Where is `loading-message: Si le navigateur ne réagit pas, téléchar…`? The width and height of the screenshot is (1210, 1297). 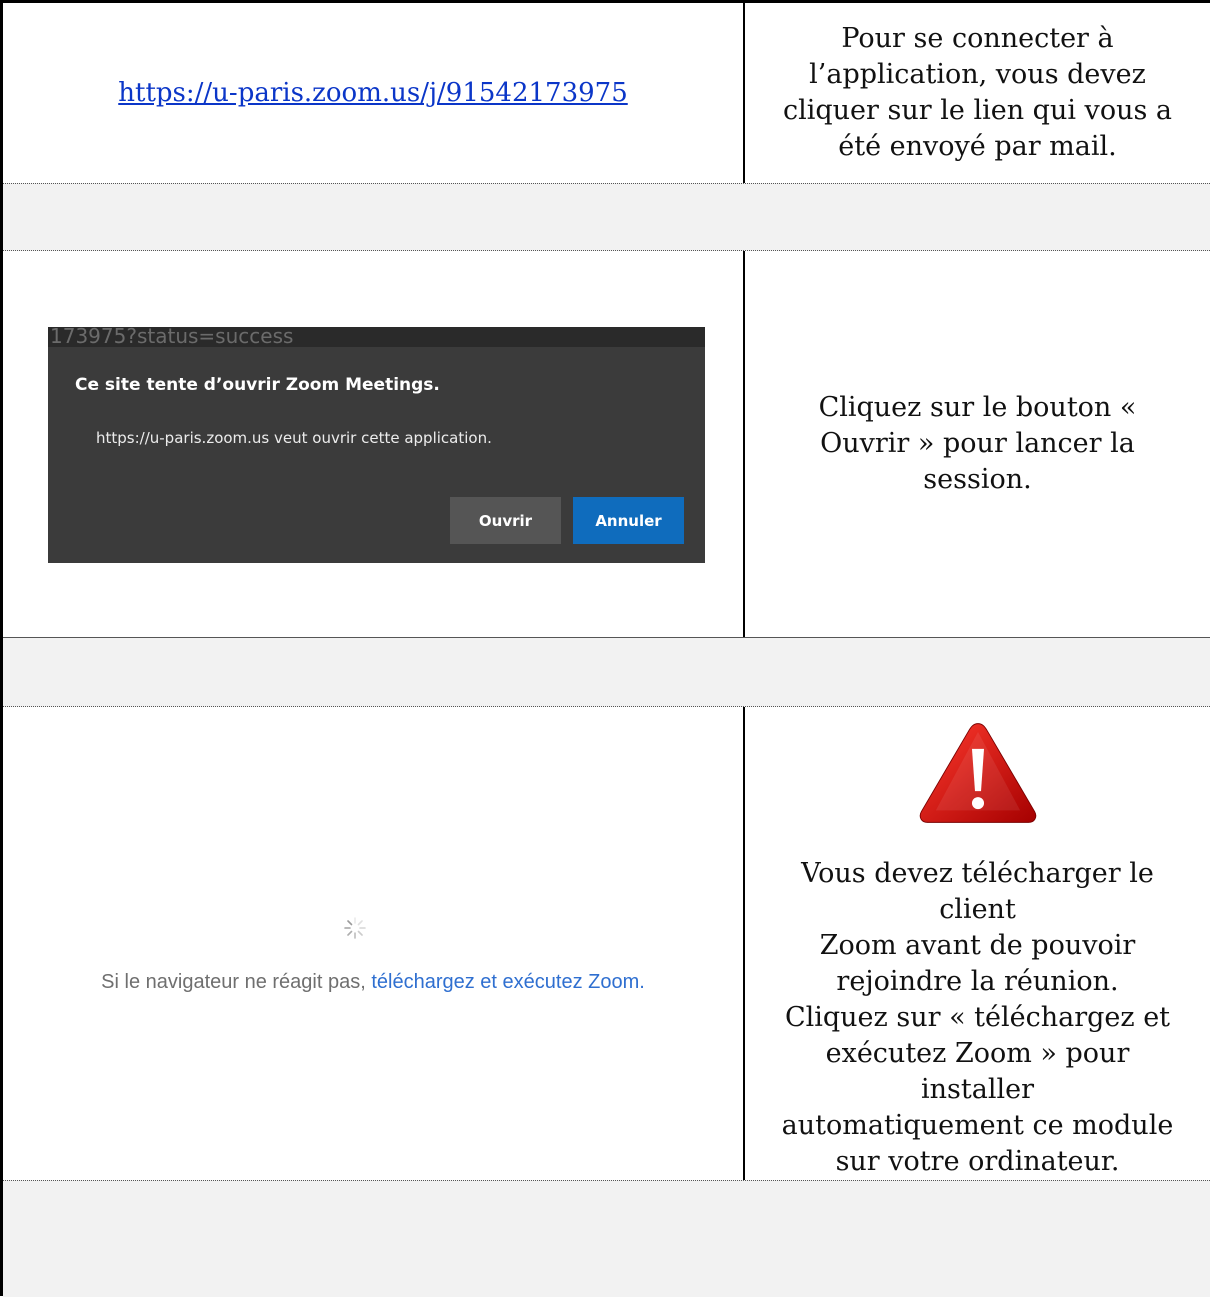 loading-message: Si le navigateur ne réagit pas, téléchar… is located at coordinates (373, 982).